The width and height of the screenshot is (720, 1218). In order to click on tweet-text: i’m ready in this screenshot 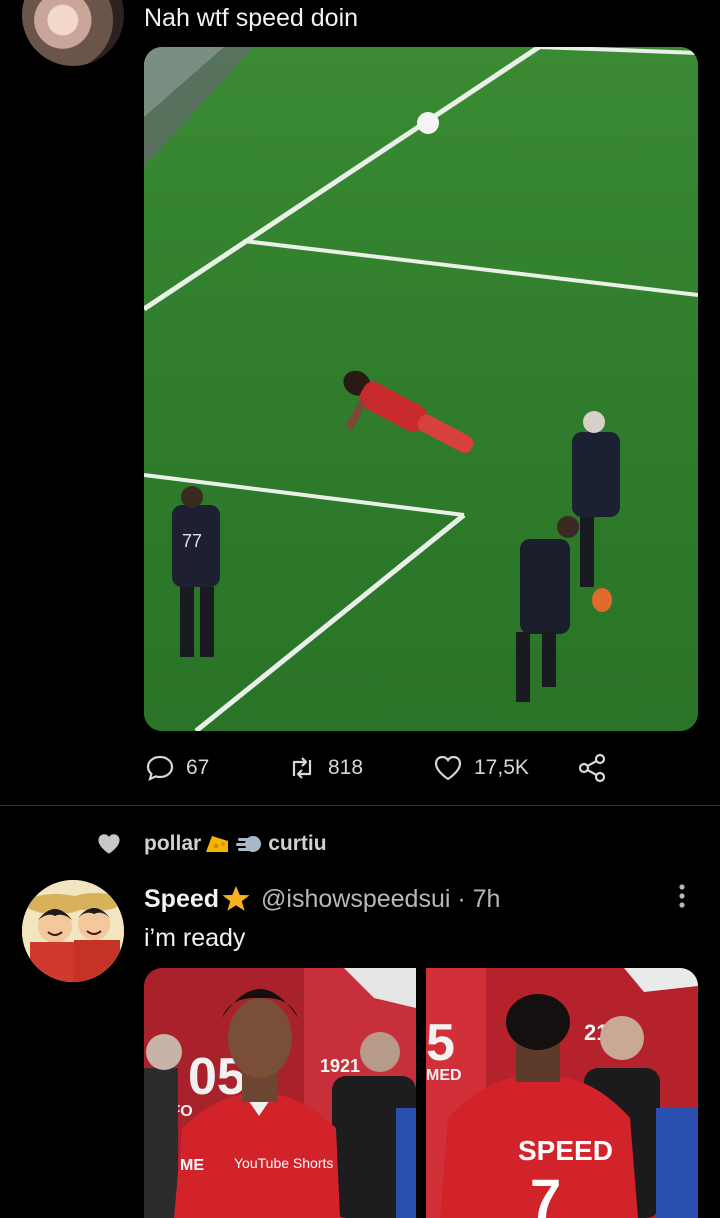, I will do `click(195, 938)`.